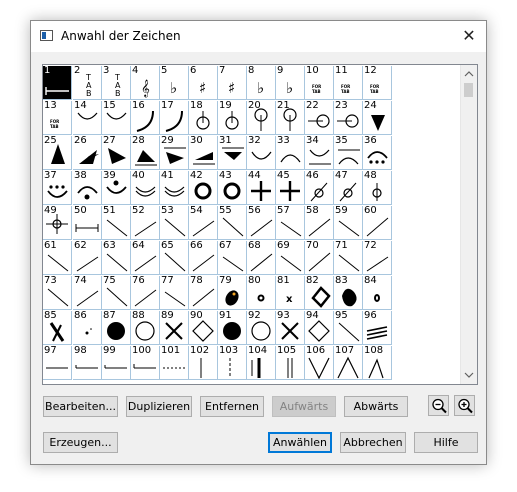  What do you see at coordinates (290, 258) in the screenshot?
I see `symbol-cell-69: 69` at bounding box center [290, 258].